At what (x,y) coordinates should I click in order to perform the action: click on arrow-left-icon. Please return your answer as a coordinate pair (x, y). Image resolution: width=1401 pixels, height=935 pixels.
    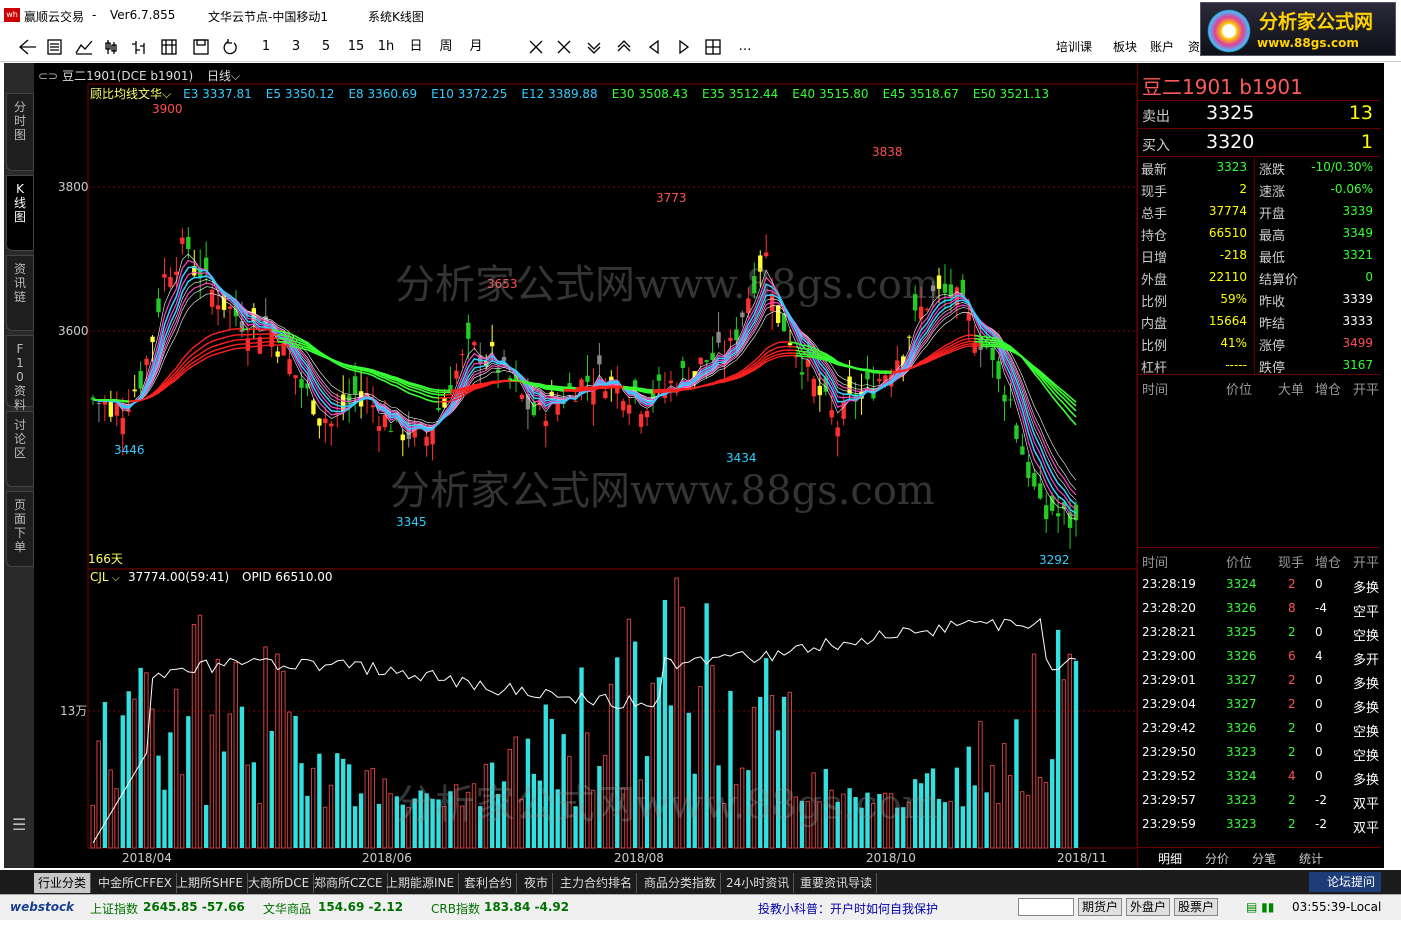
    Looking at the image, I should click on (653, 47).